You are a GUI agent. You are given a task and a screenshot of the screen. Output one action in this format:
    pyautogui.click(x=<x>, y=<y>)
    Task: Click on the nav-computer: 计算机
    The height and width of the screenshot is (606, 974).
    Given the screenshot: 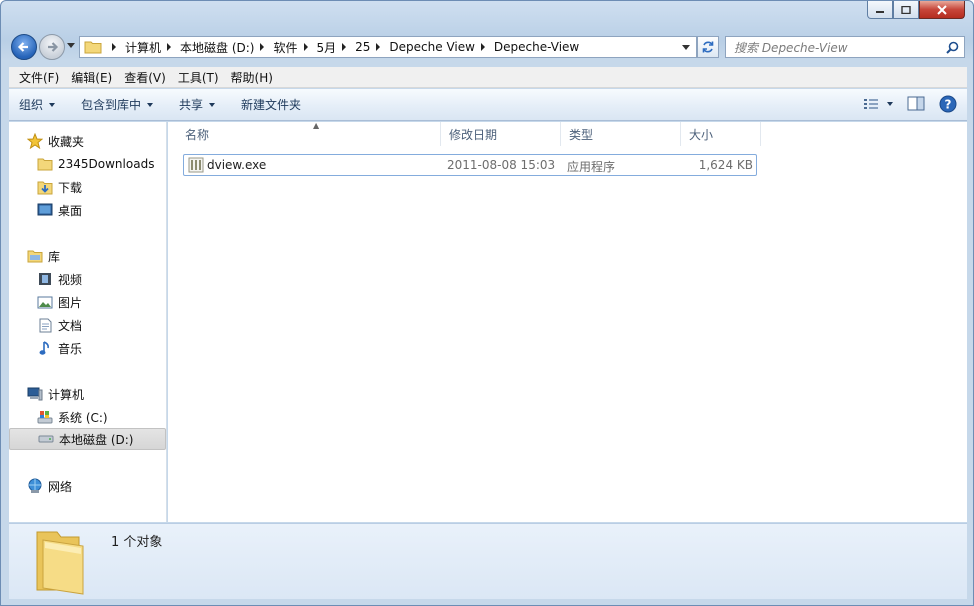 What is the action you would take?
    pyautogui.click(x=55, y=394)
    